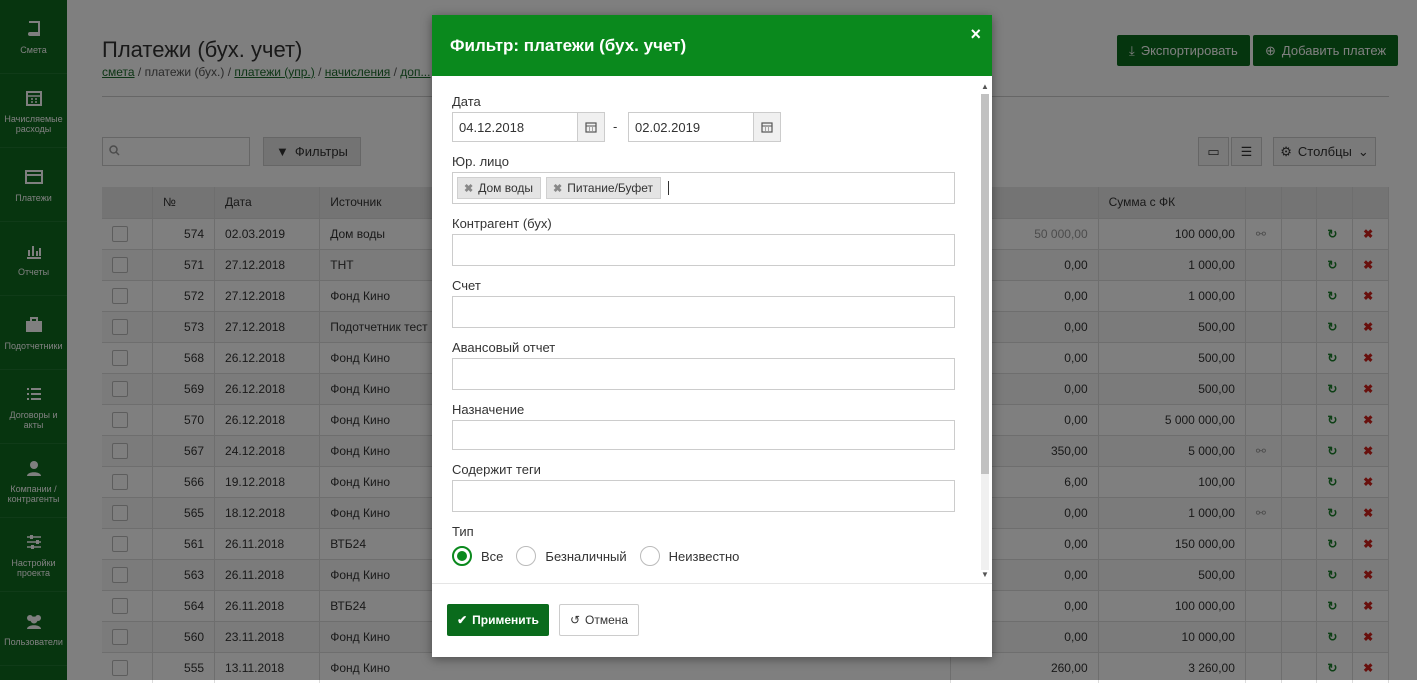 The image size is (1417, 683). What do you see at coordinates (985, 575) in the screenshot?
I see `scroll-down-arrow-icon: ▼` at bounding box center [985, 575].